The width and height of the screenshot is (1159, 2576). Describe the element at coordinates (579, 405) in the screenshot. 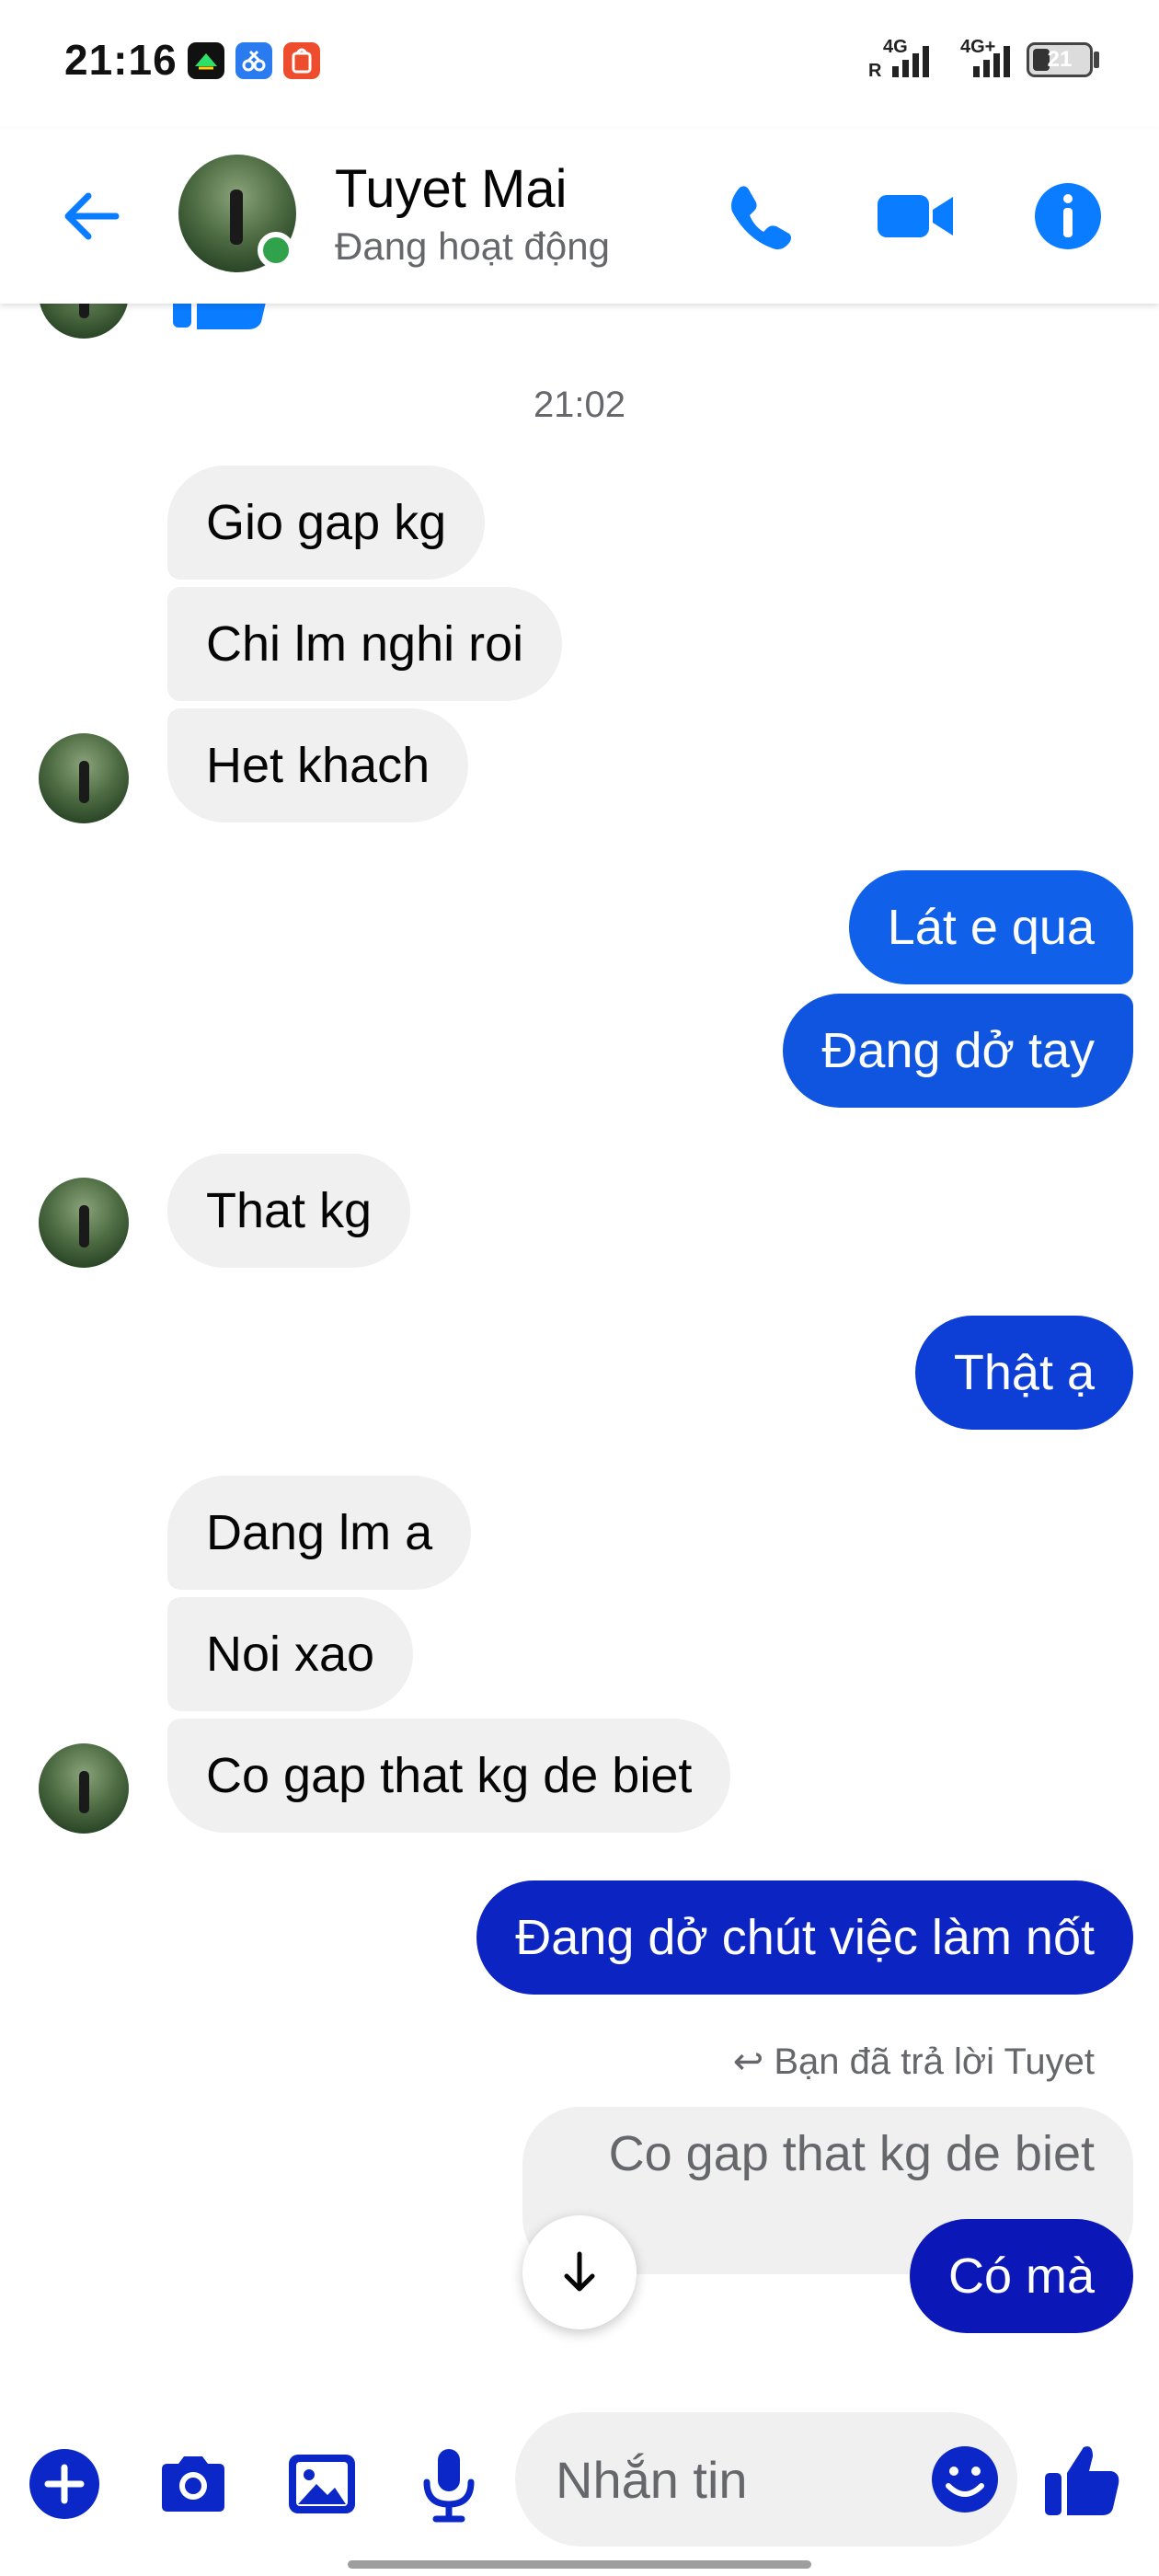

I see `message-timestamp: 21:02` at that location.